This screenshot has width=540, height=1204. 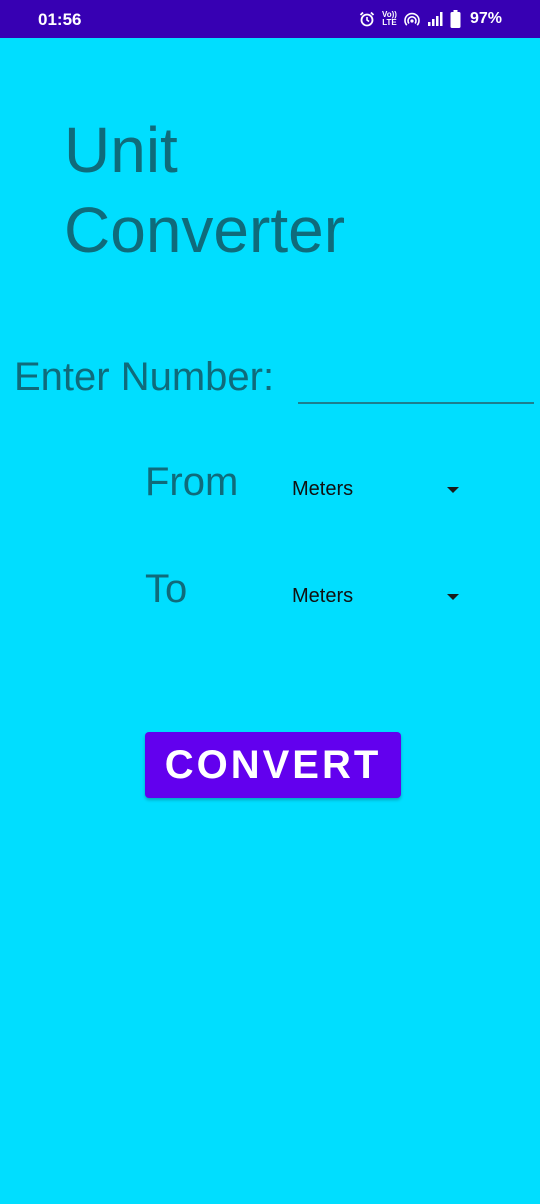 What do you see at coordinates (455, 19) in the screenshot?
I see `battery-icon` at bounding box center [455, 19].